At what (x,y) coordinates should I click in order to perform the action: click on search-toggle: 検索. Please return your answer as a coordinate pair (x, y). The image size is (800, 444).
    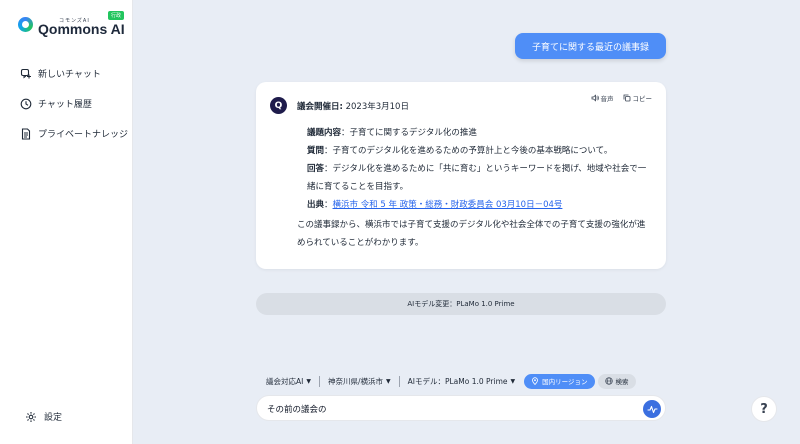
    Looking at the image, I should click on (616, 381).